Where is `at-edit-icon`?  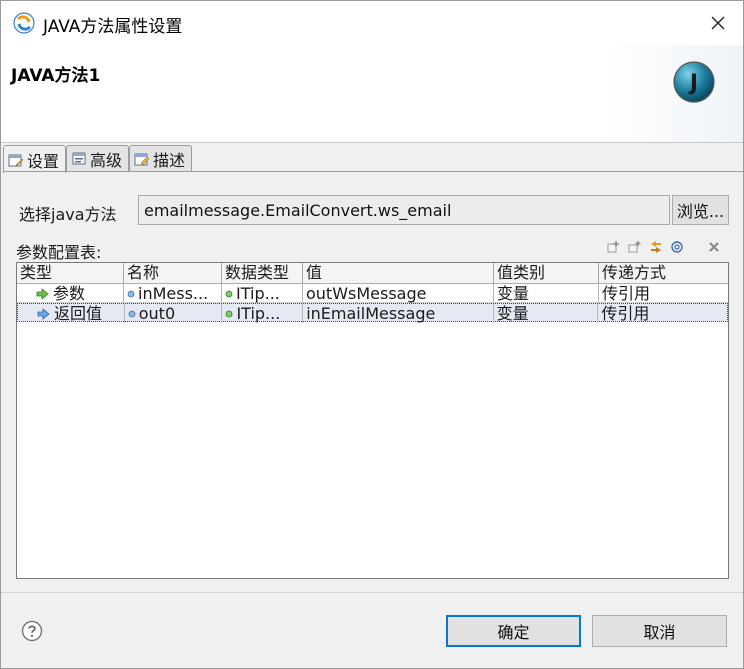 at-edit-icon is located at coordinates (677, 247).